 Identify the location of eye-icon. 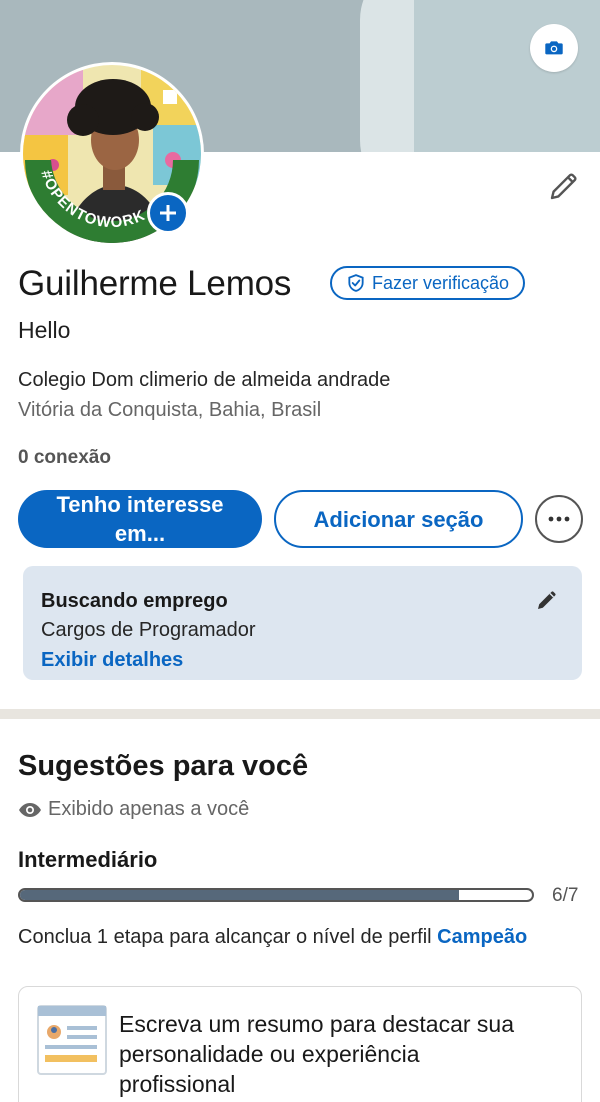
(30, 809).